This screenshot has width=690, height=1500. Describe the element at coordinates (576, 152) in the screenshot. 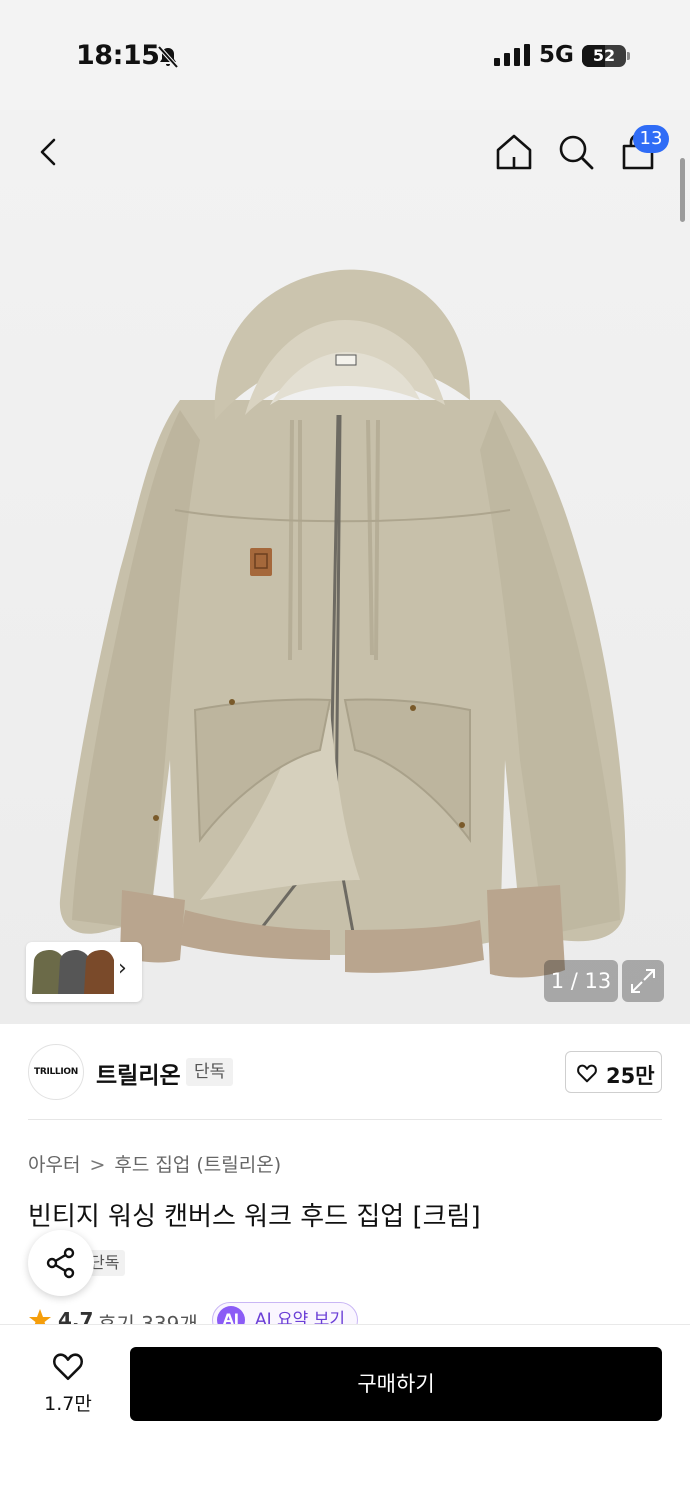

I see `search-icon` at that location.